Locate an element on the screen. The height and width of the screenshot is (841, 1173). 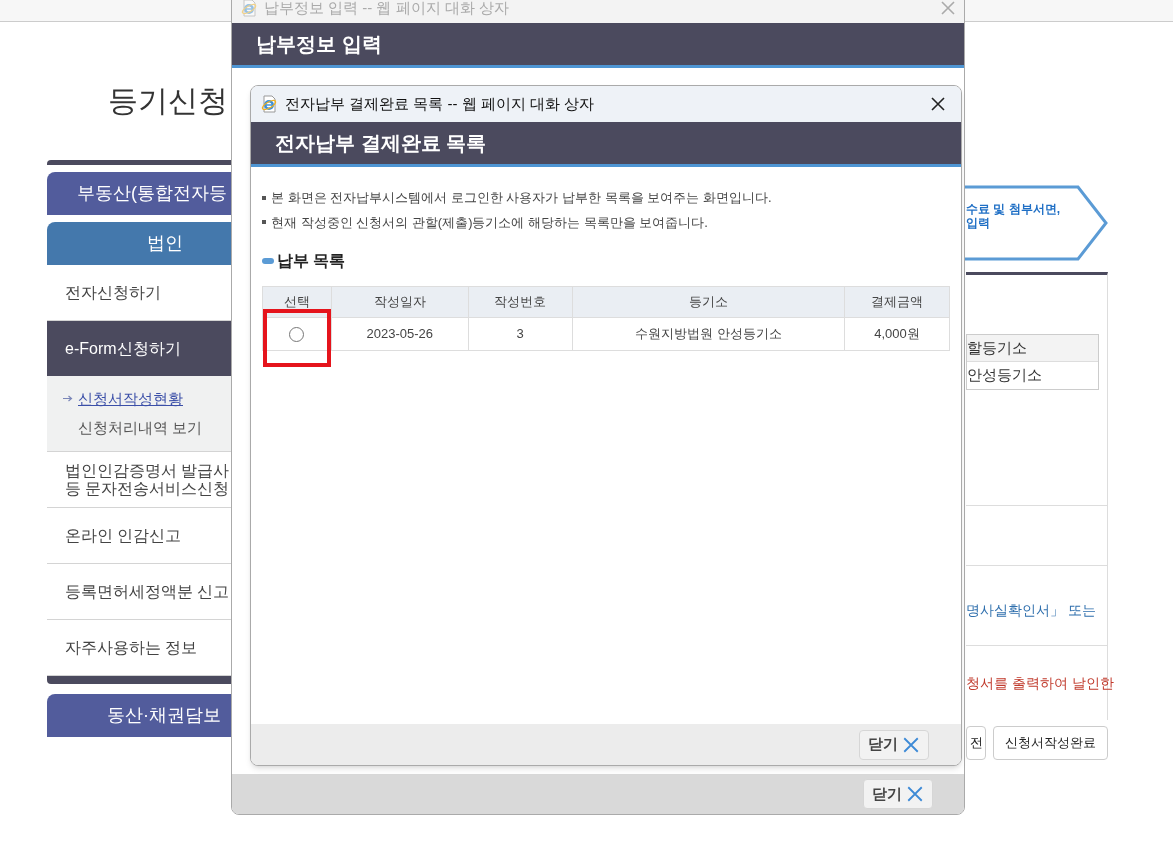
table-cell: 2023-05-26 is located at coordinates (400, 334).